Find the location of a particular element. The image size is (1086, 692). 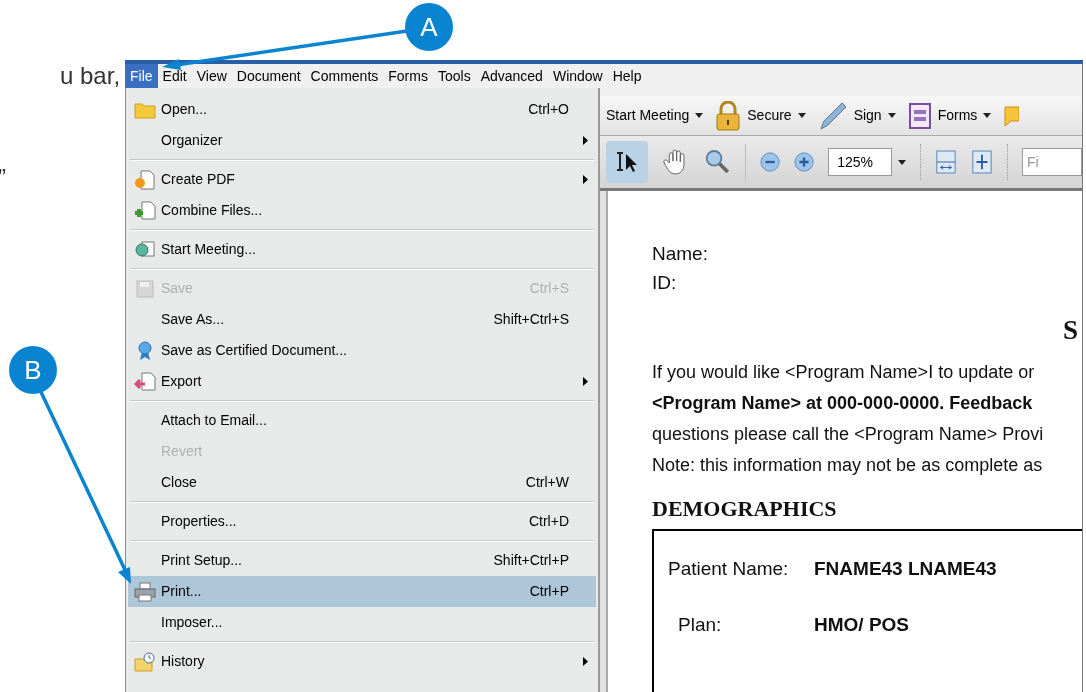

body-text: u bar, is located at coordinates (90, 75).